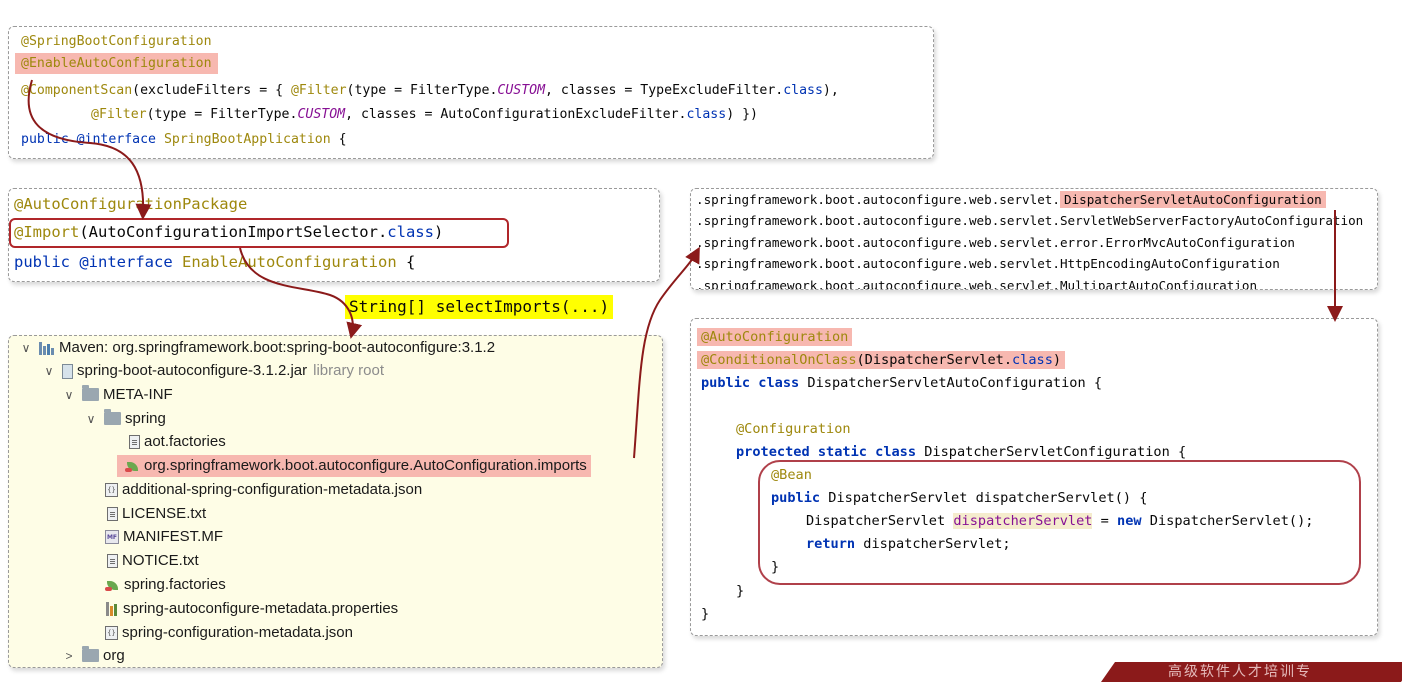 The width and height of the screenshot is (1402, 682). What do you see at coordinates (134, 442) in the screenshot?
I see `file-icon` at bounding box center [134, 442].